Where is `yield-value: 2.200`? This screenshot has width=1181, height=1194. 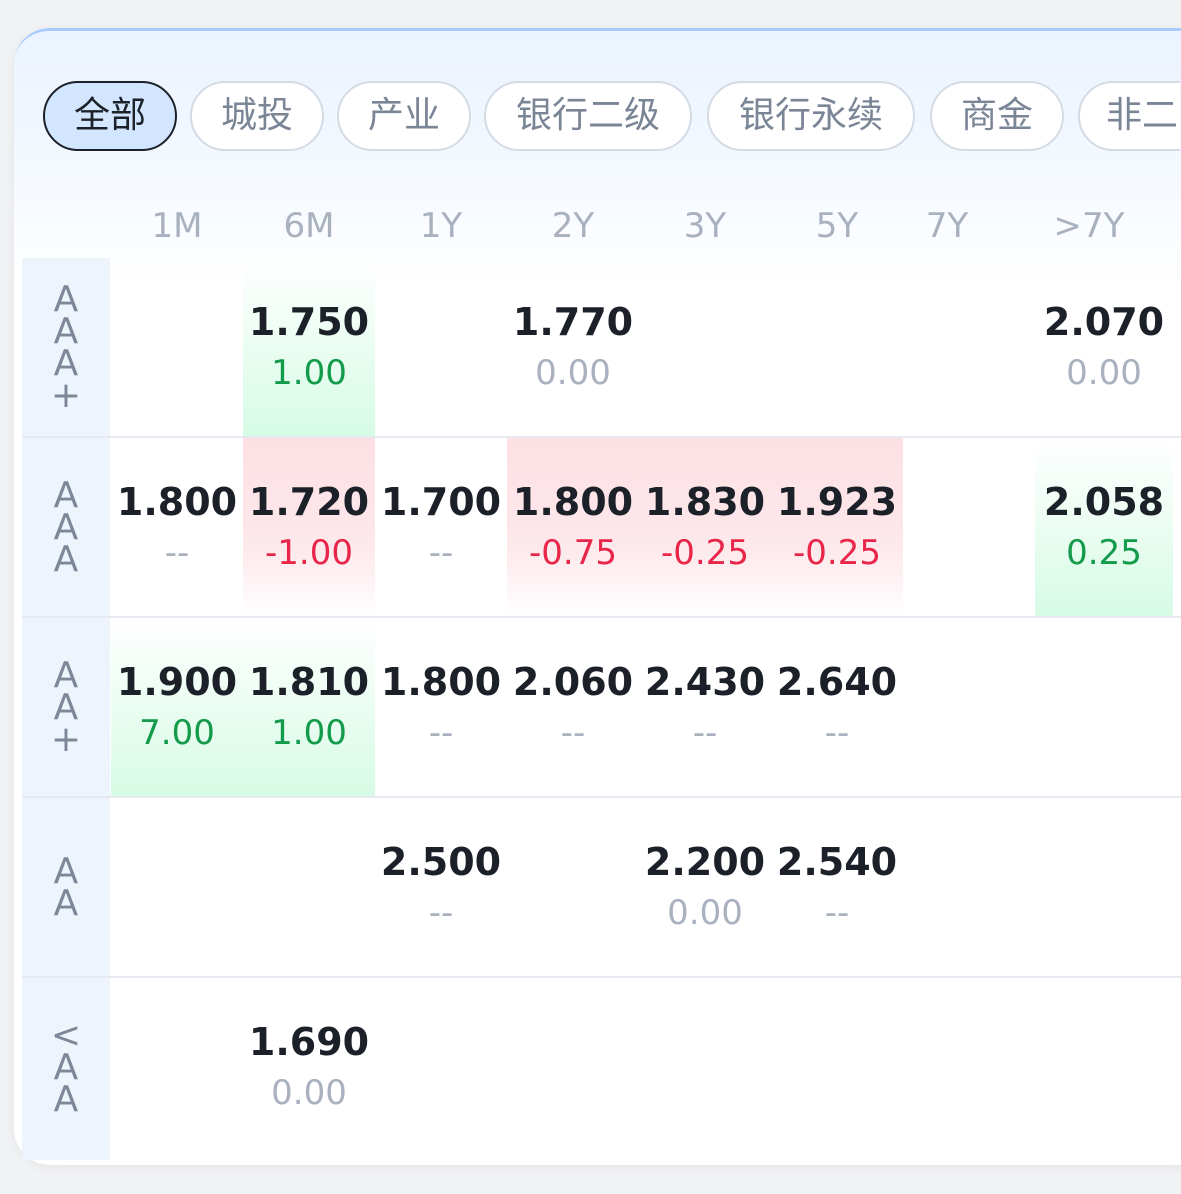 yield-value: 2.200 is located at coordinates (705, 862).